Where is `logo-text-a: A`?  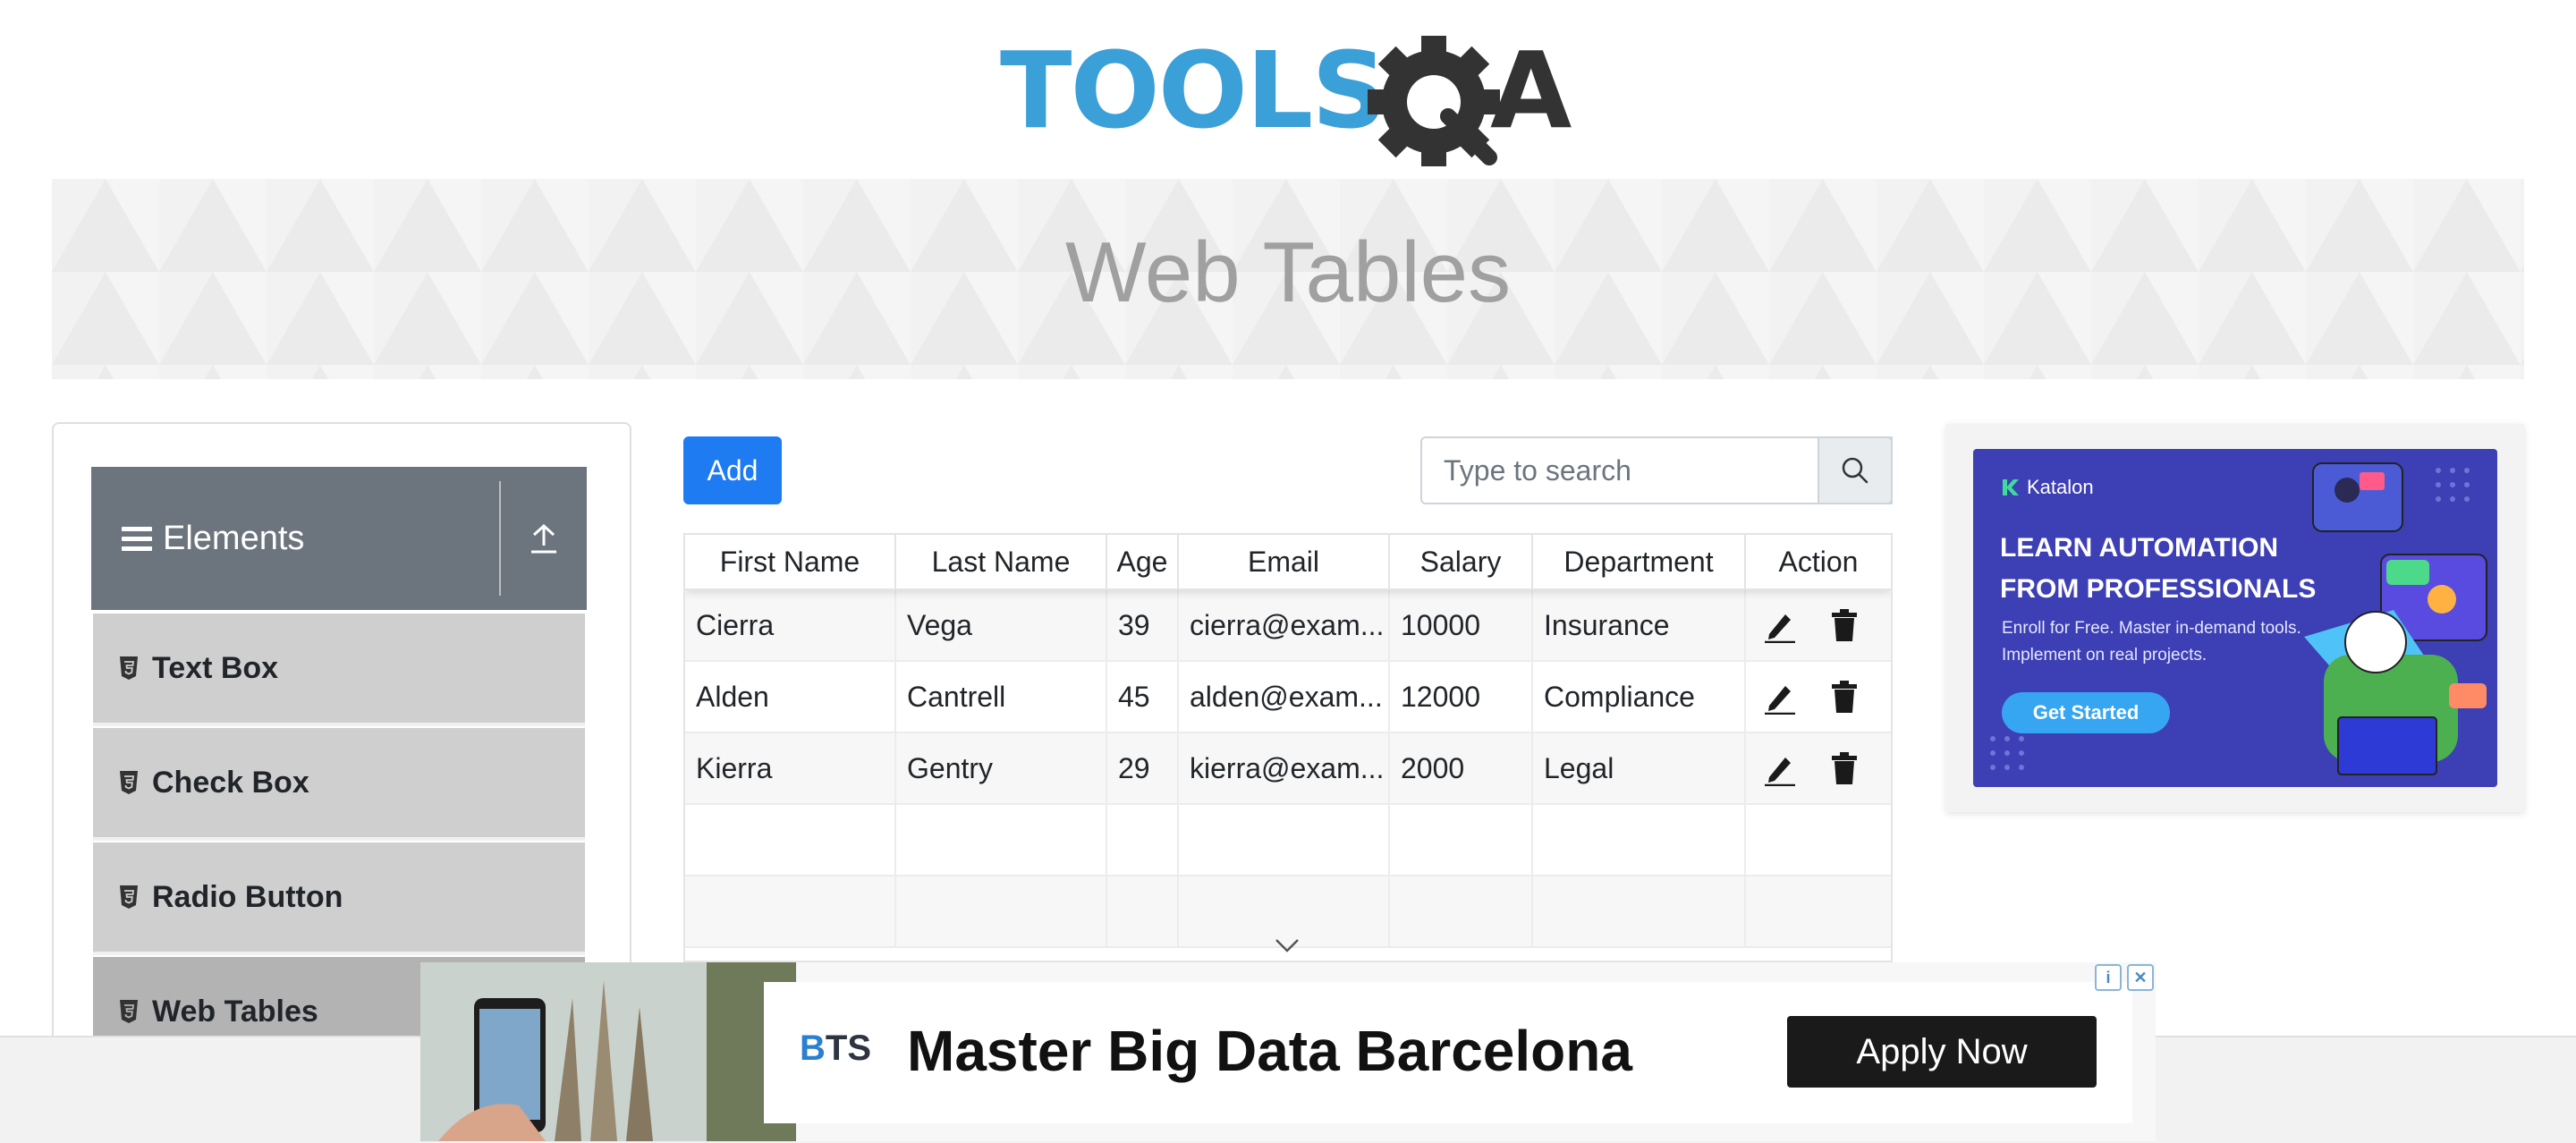
logo-text-a: A is located at coordinates (1531, 90).